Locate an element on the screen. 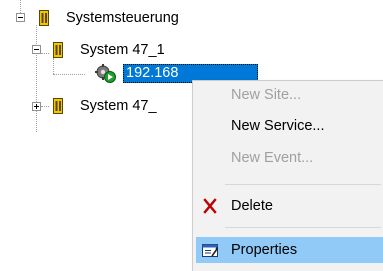 Image resolution: width=383 pixels, height=271 pixels. tree-node-systemsteuerung: Systemsteuerung is located at coordinates (122, 18).